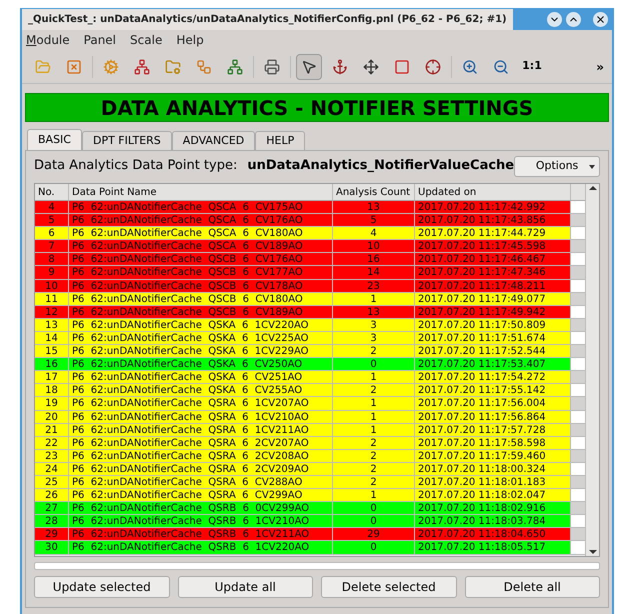 The height and width of the screenshot is (614, 620). What do you see at coordinates (201, 430) in the screenshot?
I see `table-cell: P6 62:unDANotifierCache QSRA 6 1CV211AO` at bounding box center [201, 430].